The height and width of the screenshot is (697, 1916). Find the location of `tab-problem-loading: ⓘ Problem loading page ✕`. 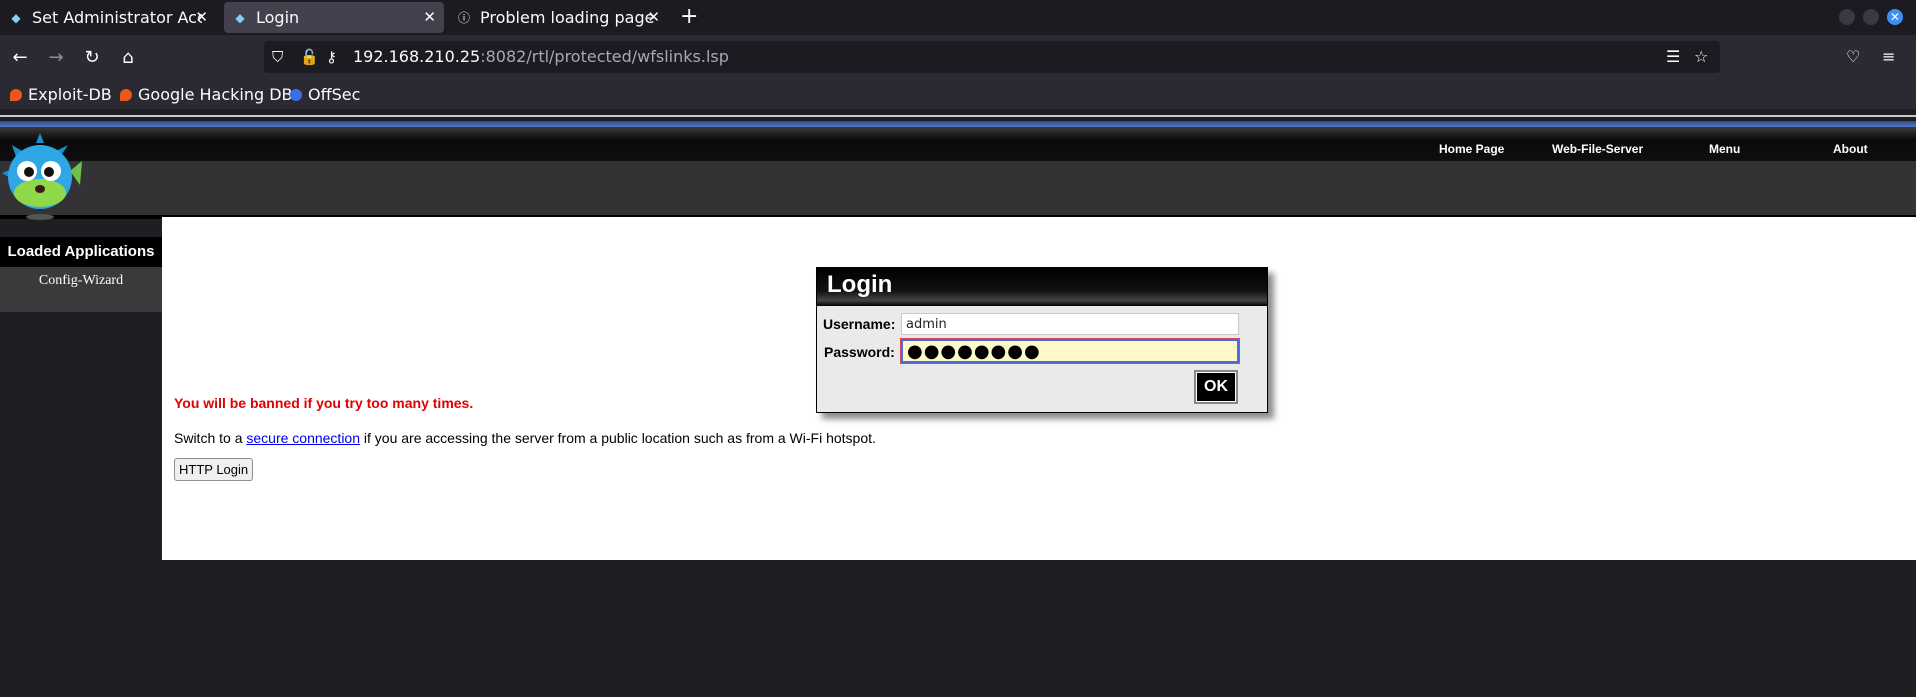

tab-problem-loading: ⓘ Problem loading page ✕ is located at coordinates (558, 17).